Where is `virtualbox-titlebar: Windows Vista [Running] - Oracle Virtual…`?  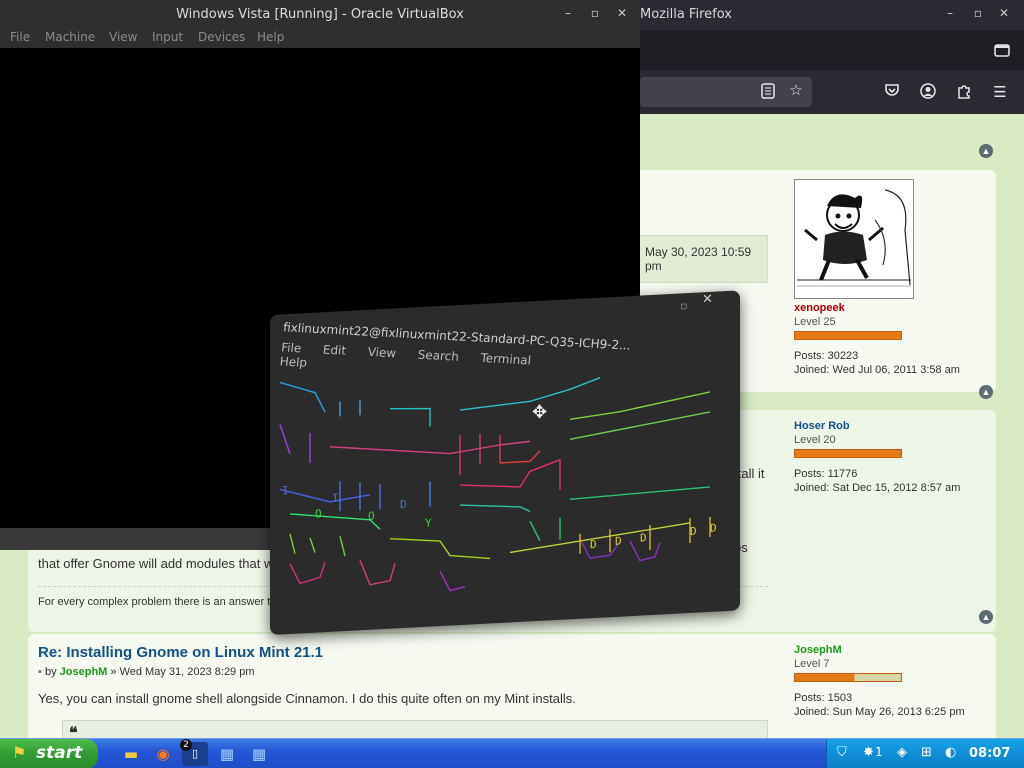 virtualbox-titlebar: Windows Vista [Running] - Oracle Virtual… is located at coordinates (320, 14).